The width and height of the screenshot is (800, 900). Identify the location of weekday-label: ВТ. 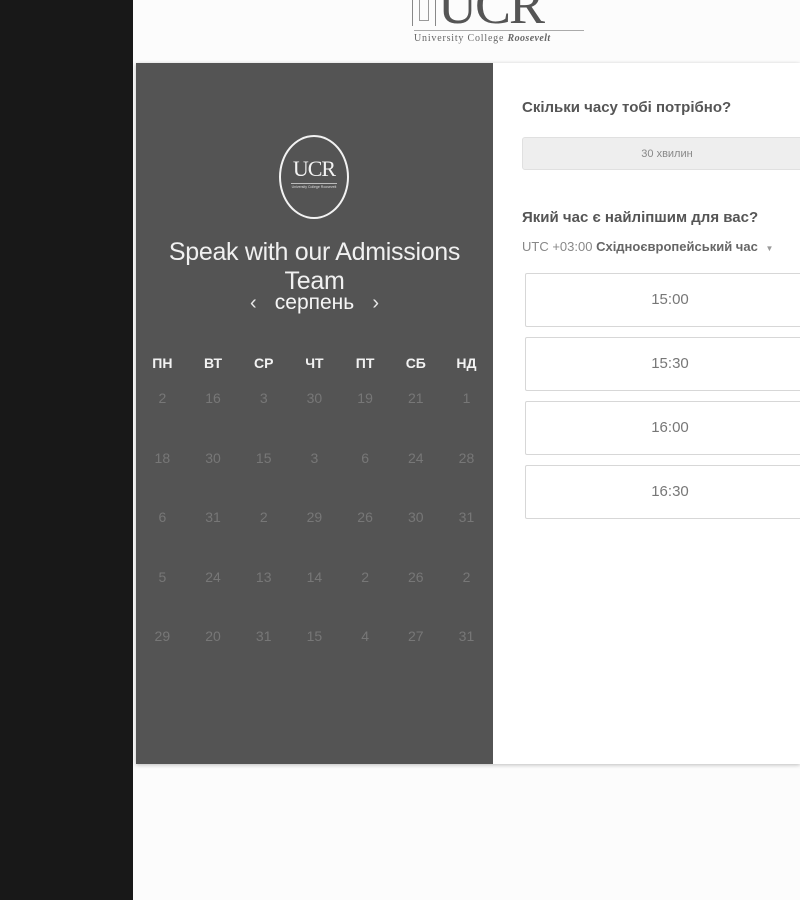
(213, 363).